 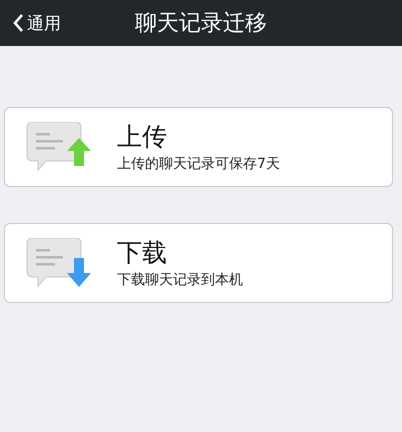 I want to click on option-title: 上传, so click(x=142, y=137).